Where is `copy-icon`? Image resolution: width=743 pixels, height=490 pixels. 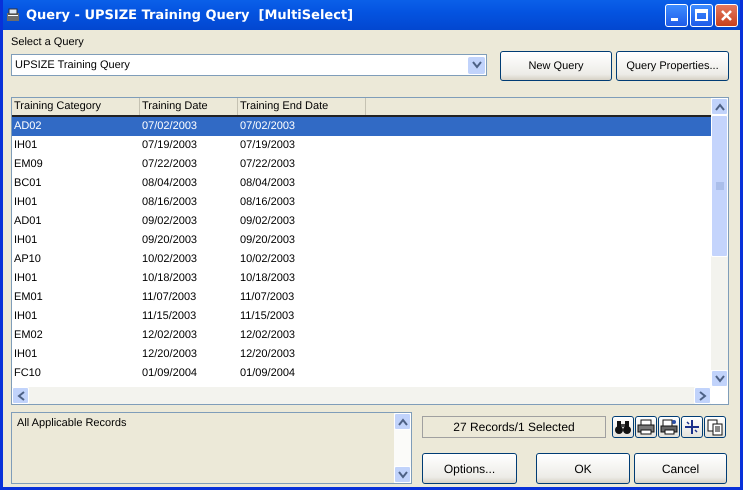 copy-icon is located at coordinates (715, 427).